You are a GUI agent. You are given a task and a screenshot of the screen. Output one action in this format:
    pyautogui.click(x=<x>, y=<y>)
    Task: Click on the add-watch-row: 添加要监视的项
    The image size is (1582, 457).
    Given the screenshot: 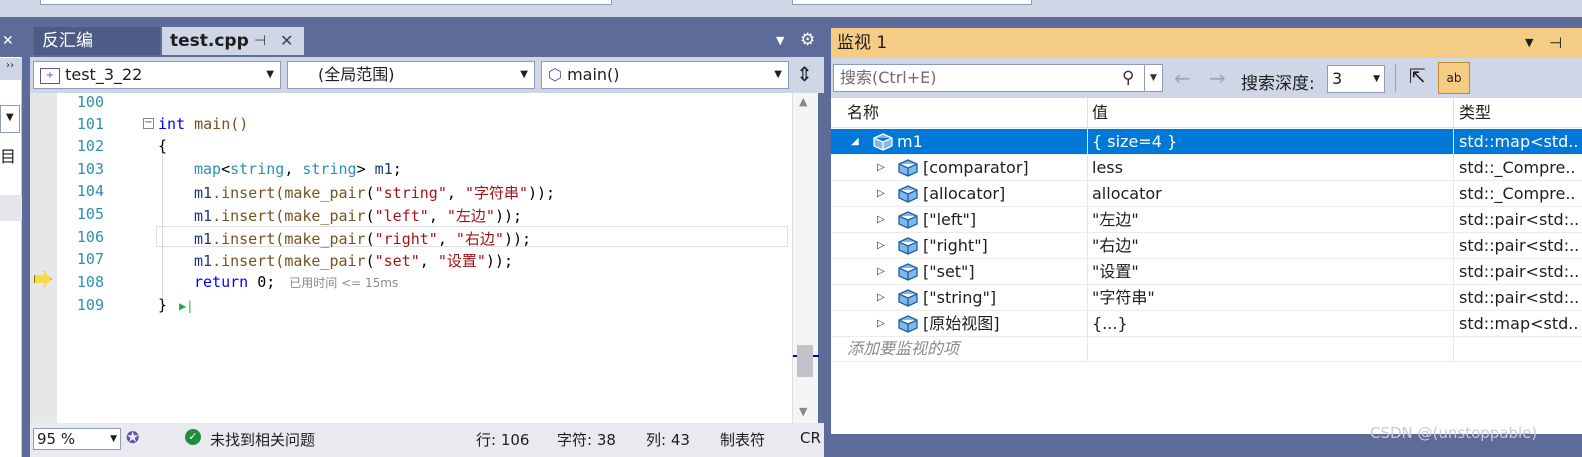 What is the action you would take?
    pyautogui.click(x=1206, y=349)
    